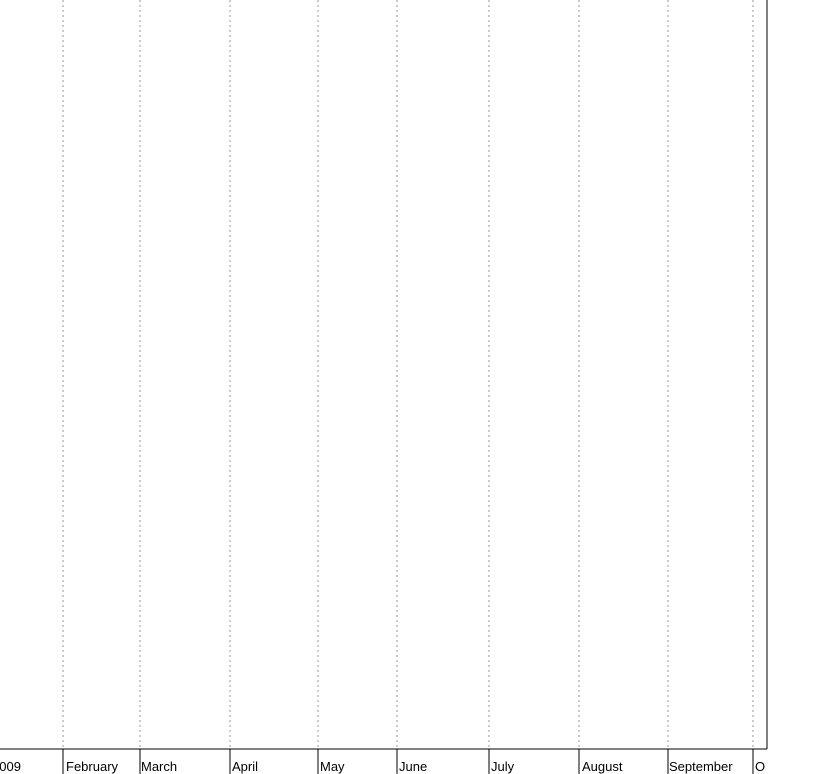 Image resolution: width=823 pixels, height=774 pixels. Describe the element at coordinates (760, 766) in the screenshot. I see `x-tick-label: O` at that location.